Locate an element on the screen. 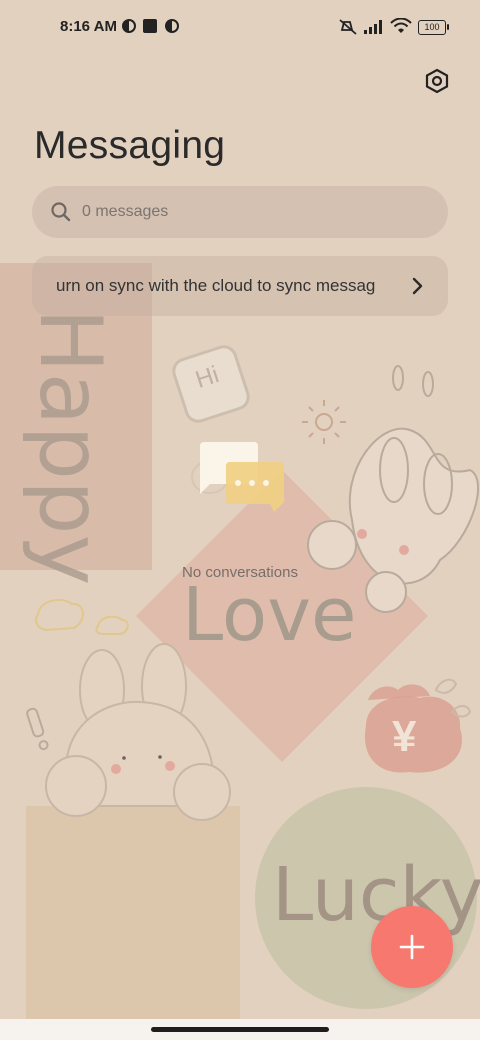 Image resolution: width=480 pixels, height=1040 pixels. new-conversation-button is located at coordinates (412, 947).